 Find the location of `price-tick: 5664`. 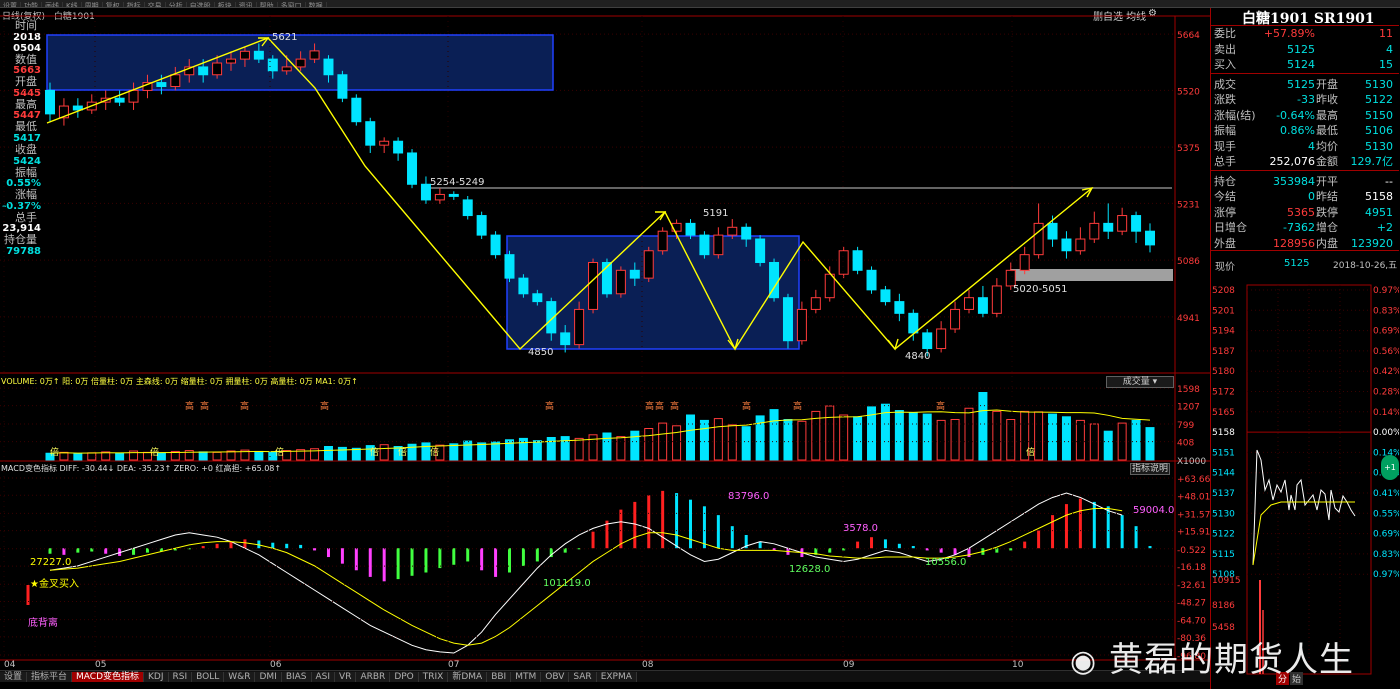

price-tick: 5664 is located at coordinates (1188, 36).